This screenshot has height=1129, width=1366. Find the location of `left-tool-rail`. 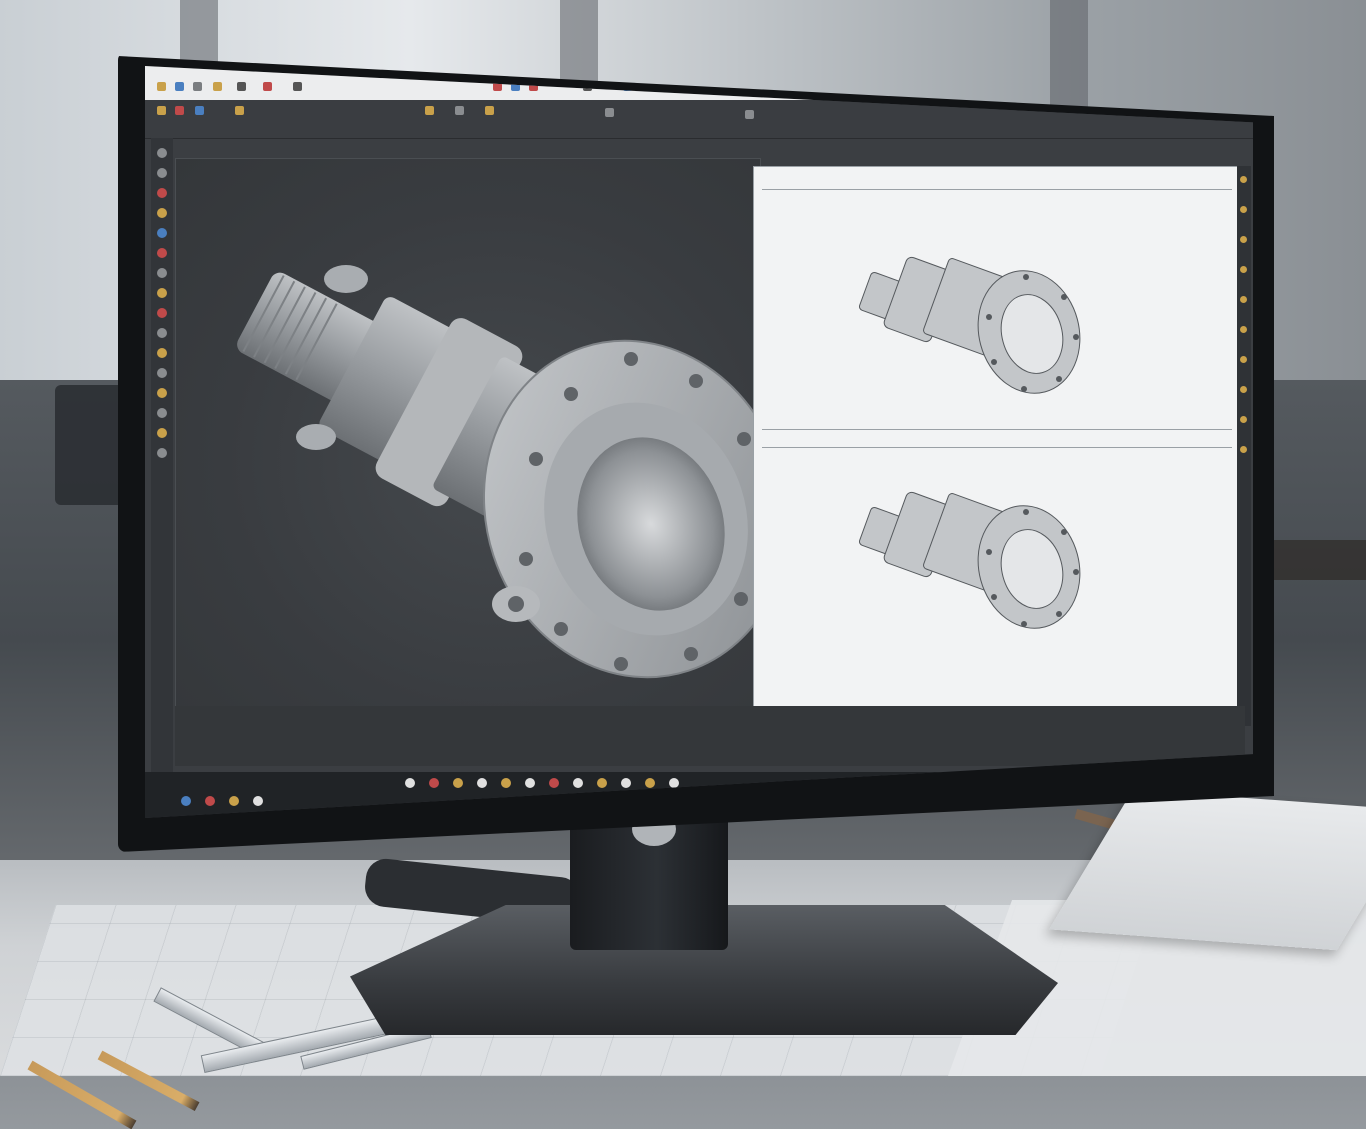

left-tool-rail is located at coordinates (162, 458).